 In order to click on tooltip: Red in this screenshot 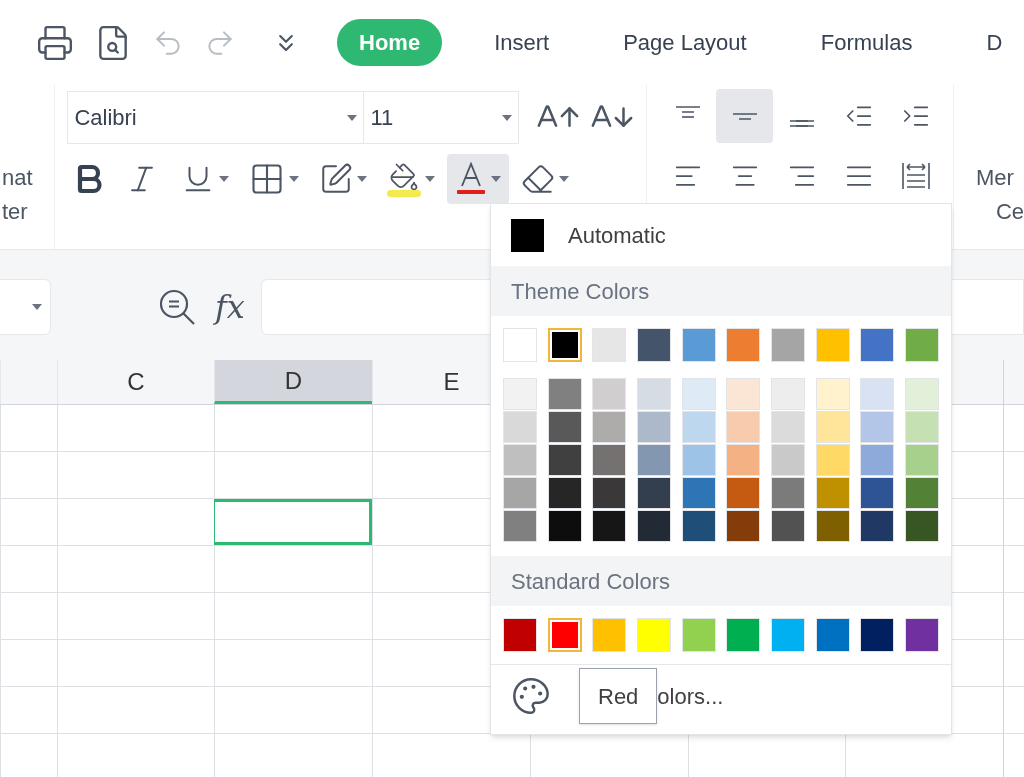, I will do `click(618, 696)`.